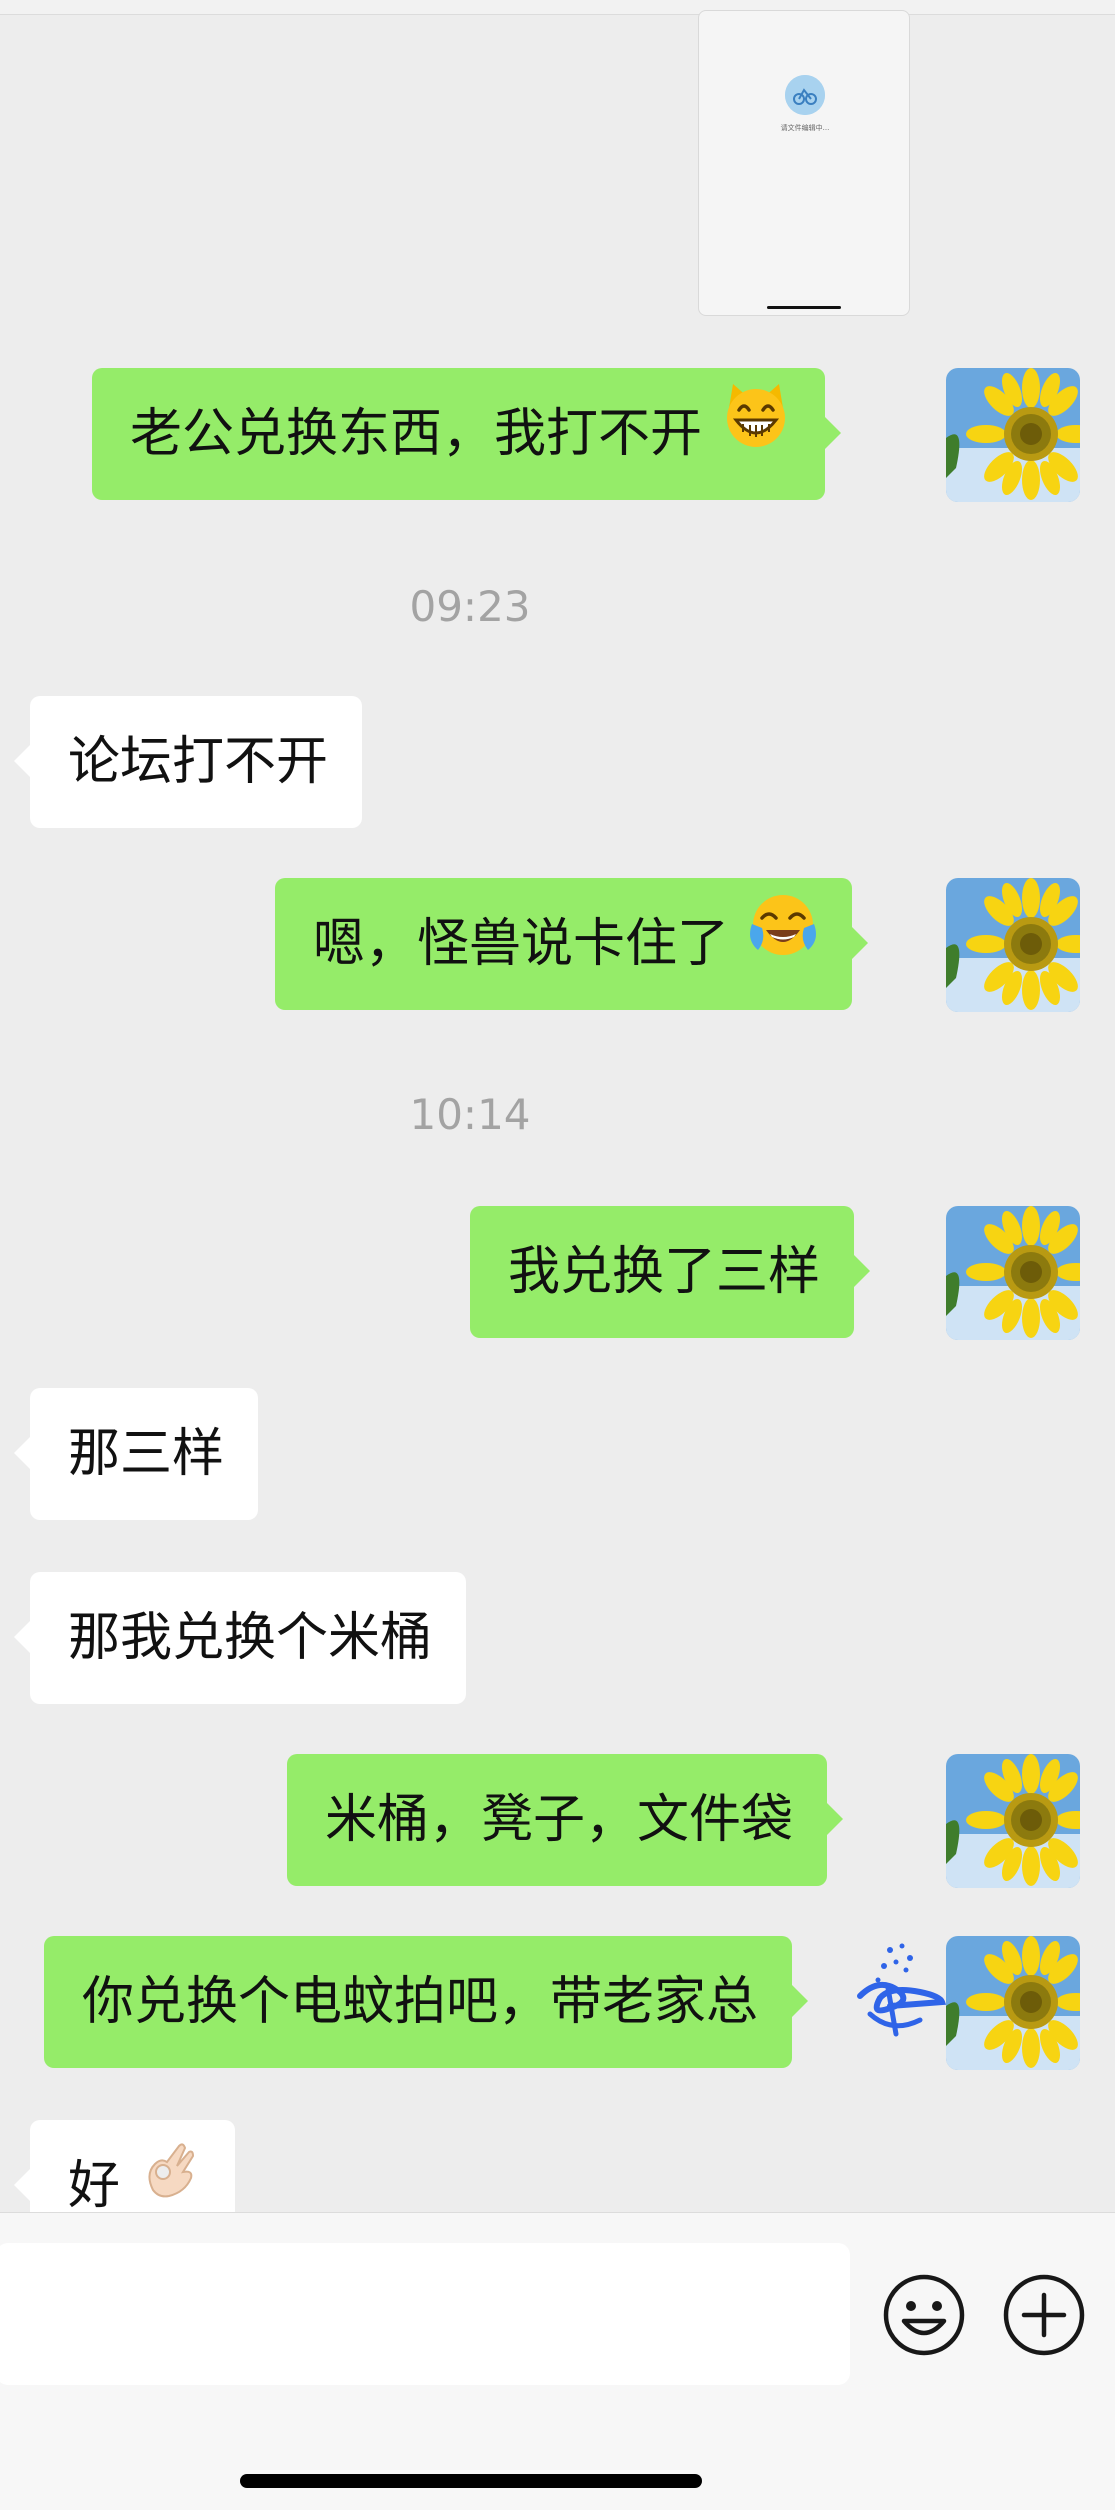 Image resolution: width=1115 pixels, height=2510 pixels. I want to click on grinning-cat-emoji-icon, so click(756, 433).